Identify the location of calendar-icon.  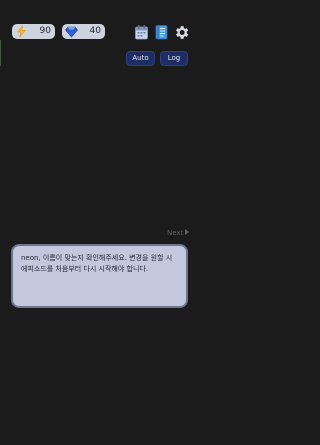
(141, 32).